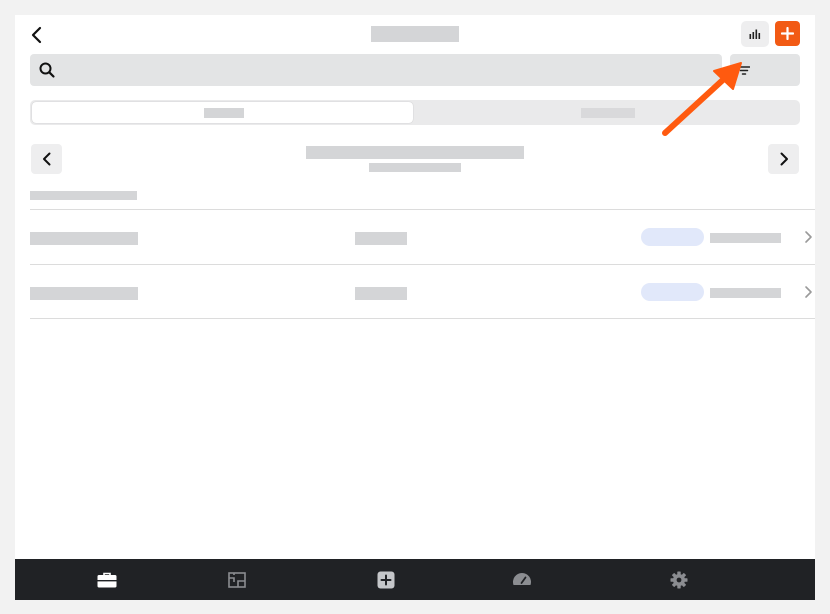 This screenshot has height=614, width=830. I want to click on plus-icon, so click(787, 33).